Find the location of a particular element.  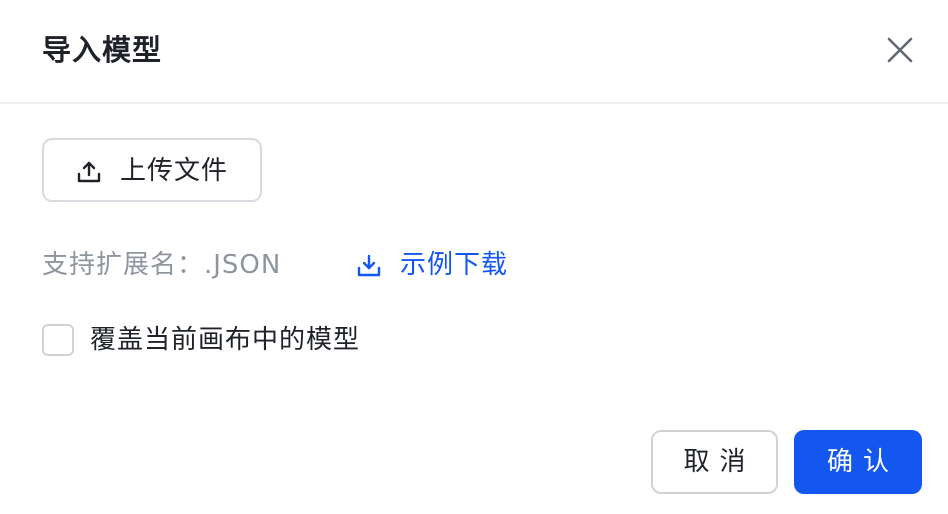

close-button is located at coordinates (900, 50).